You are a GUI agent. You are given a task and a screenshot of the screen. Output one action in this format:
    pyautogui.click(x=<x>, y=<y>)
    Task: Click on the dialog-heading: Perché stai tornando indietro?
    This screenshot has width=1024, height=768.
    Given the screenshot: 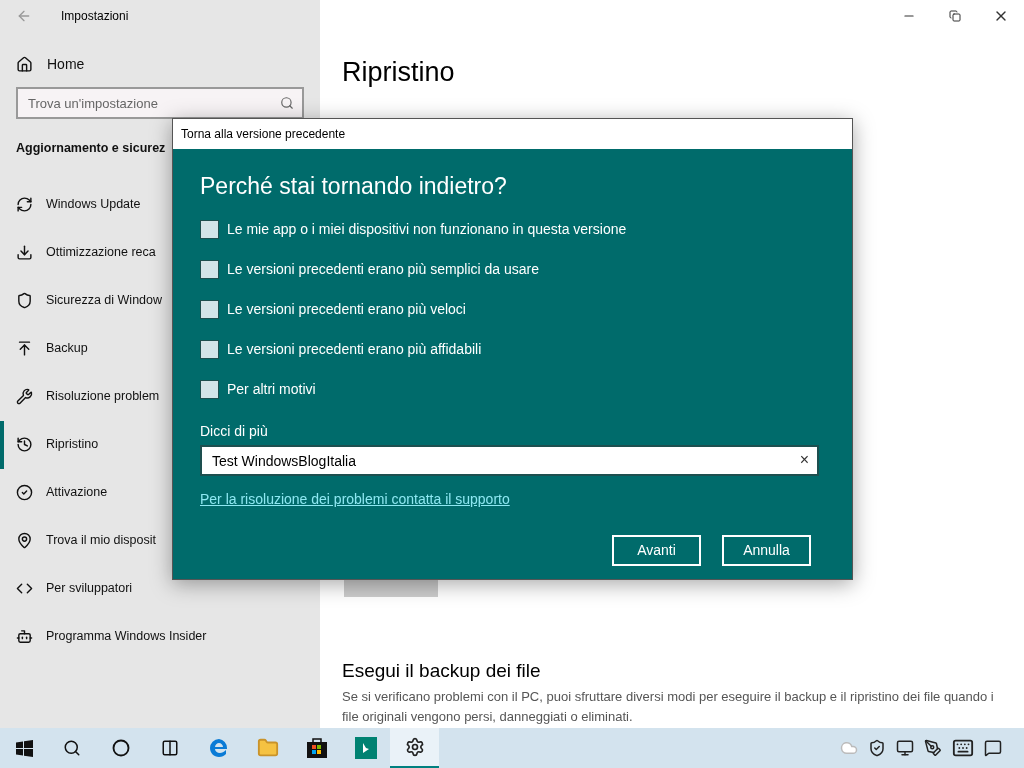 What is the action you would take?
    pyautogui.click(x=354, y=186)
    